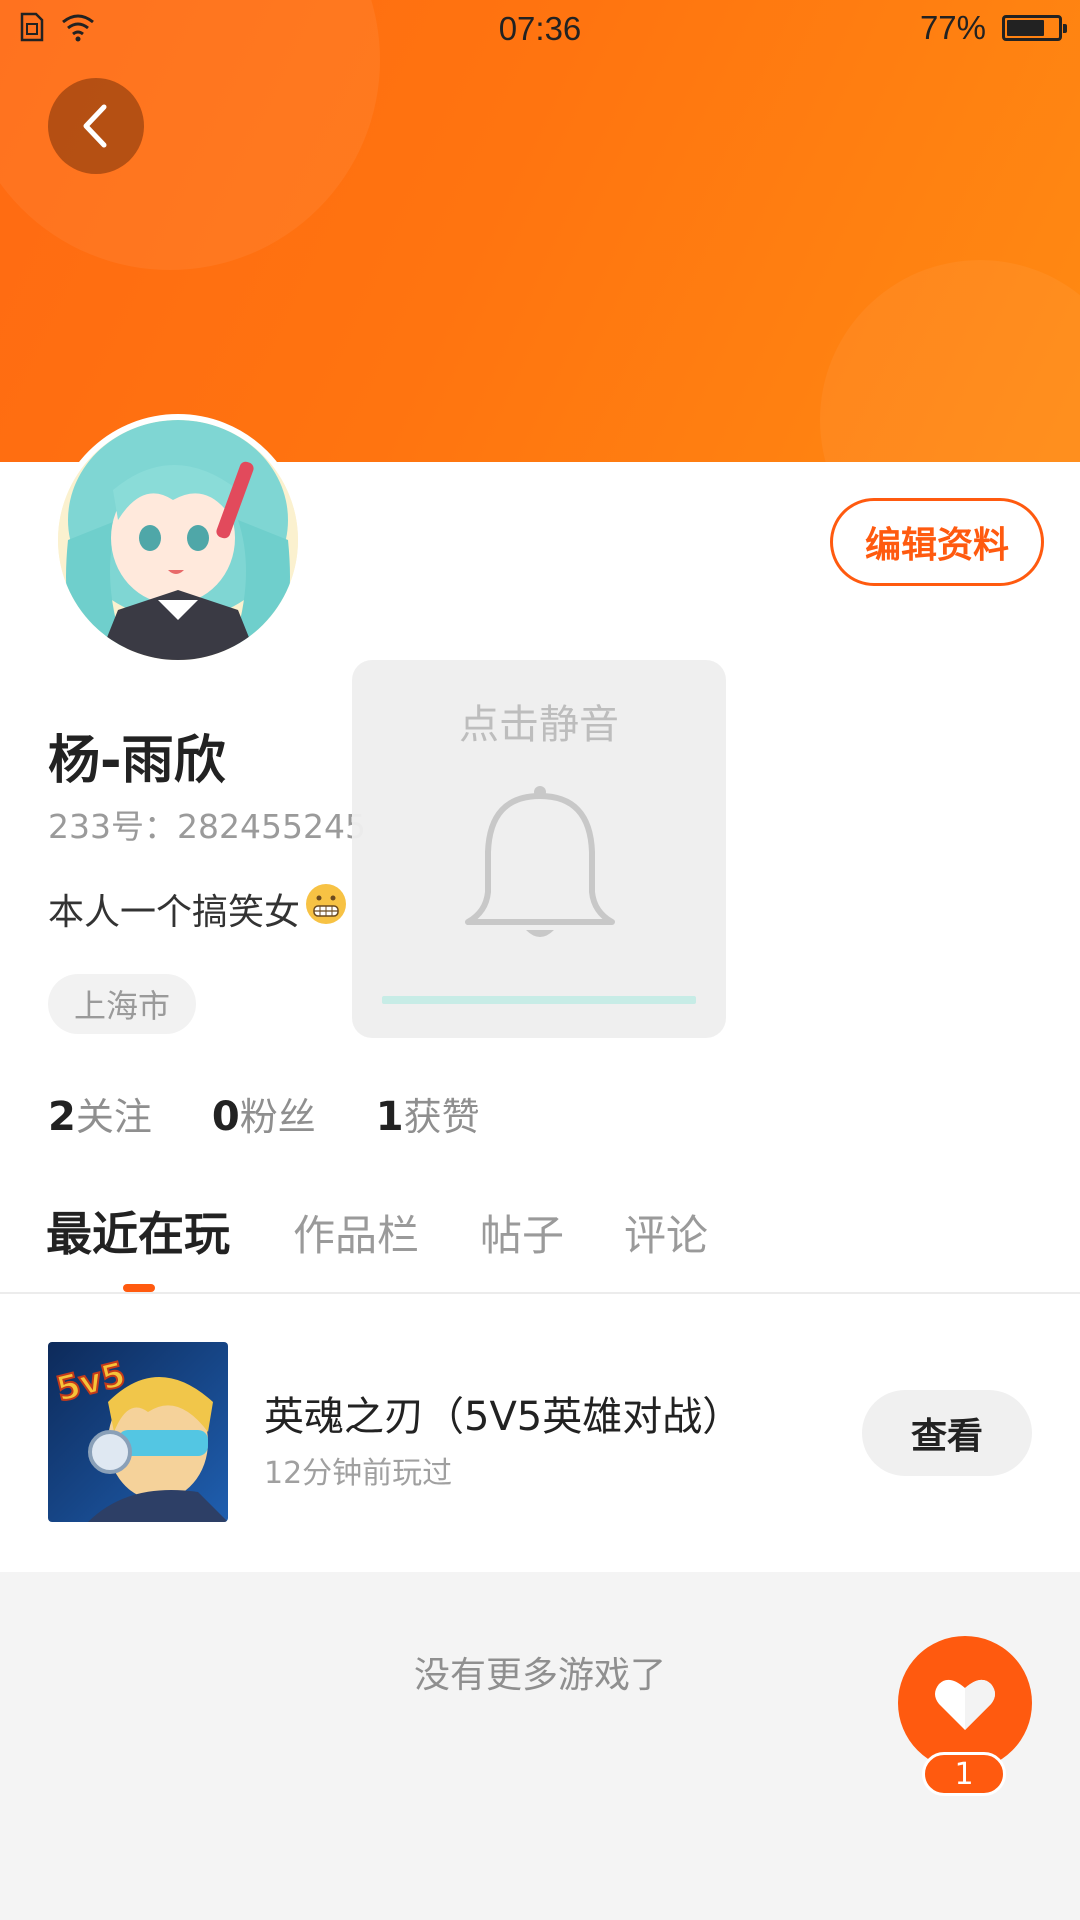 This screenshot has height=1920, width=1080. I want to click on profile-bio: 本人一个搞笑女, so click(198, 908).